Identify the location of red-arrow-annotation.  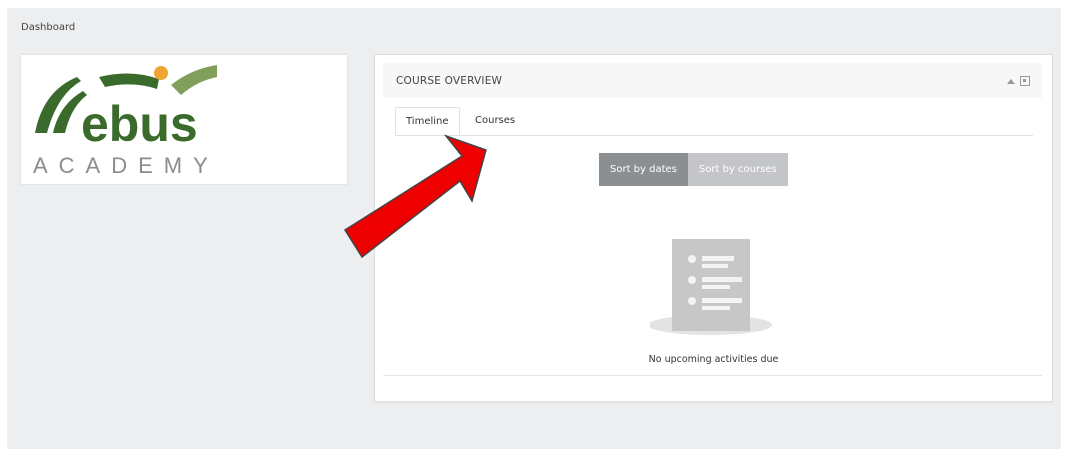
(415, 196).